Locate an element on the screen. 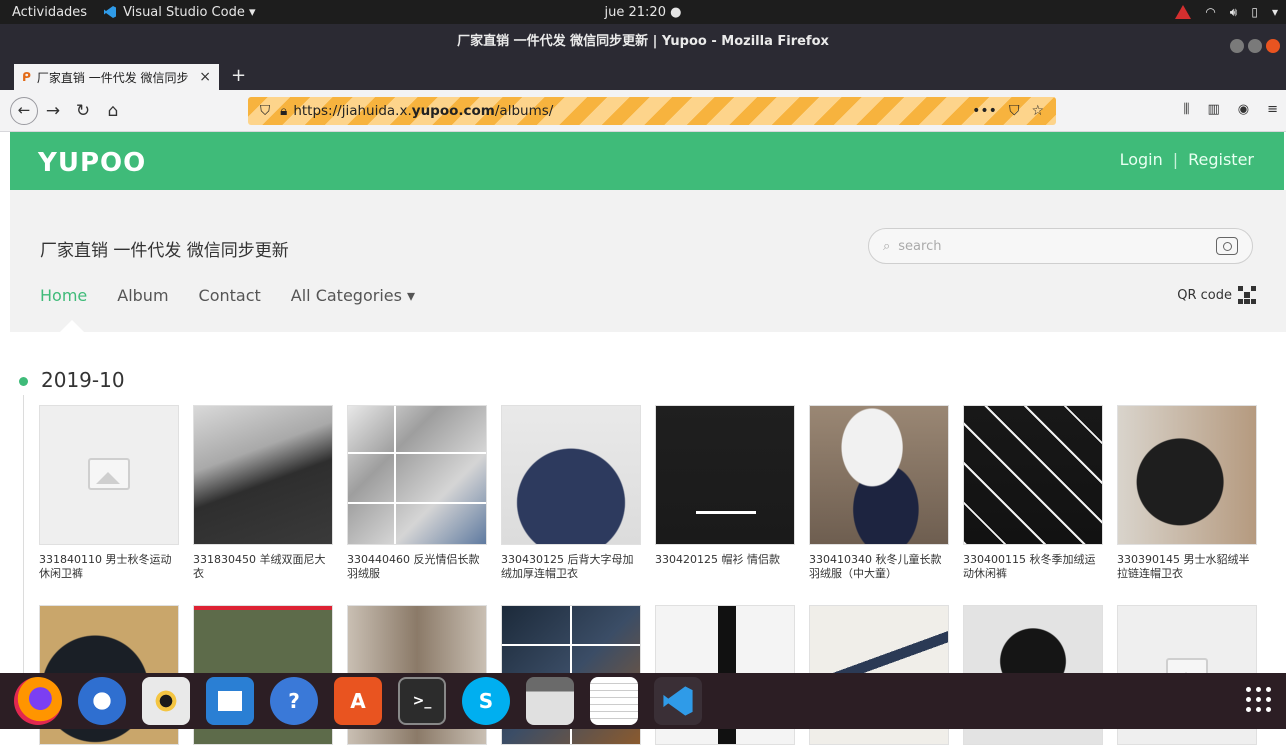 This screenshot has height=745, width=1286. show-applications-icon is located at coordinates (1259, 700).